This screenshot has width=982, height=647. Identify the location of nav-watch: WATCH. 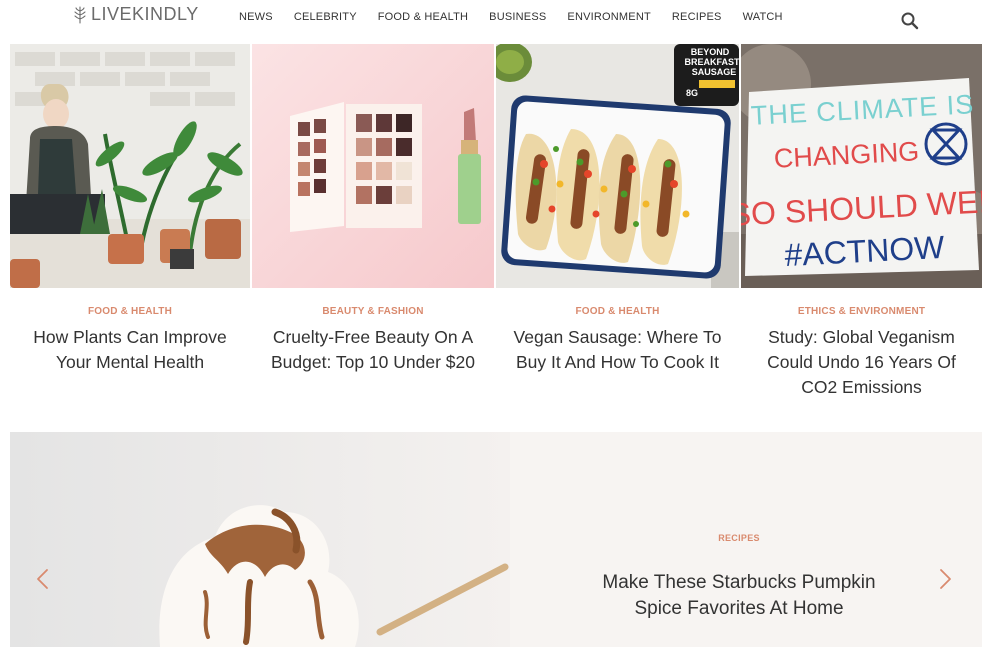
(763, 17).